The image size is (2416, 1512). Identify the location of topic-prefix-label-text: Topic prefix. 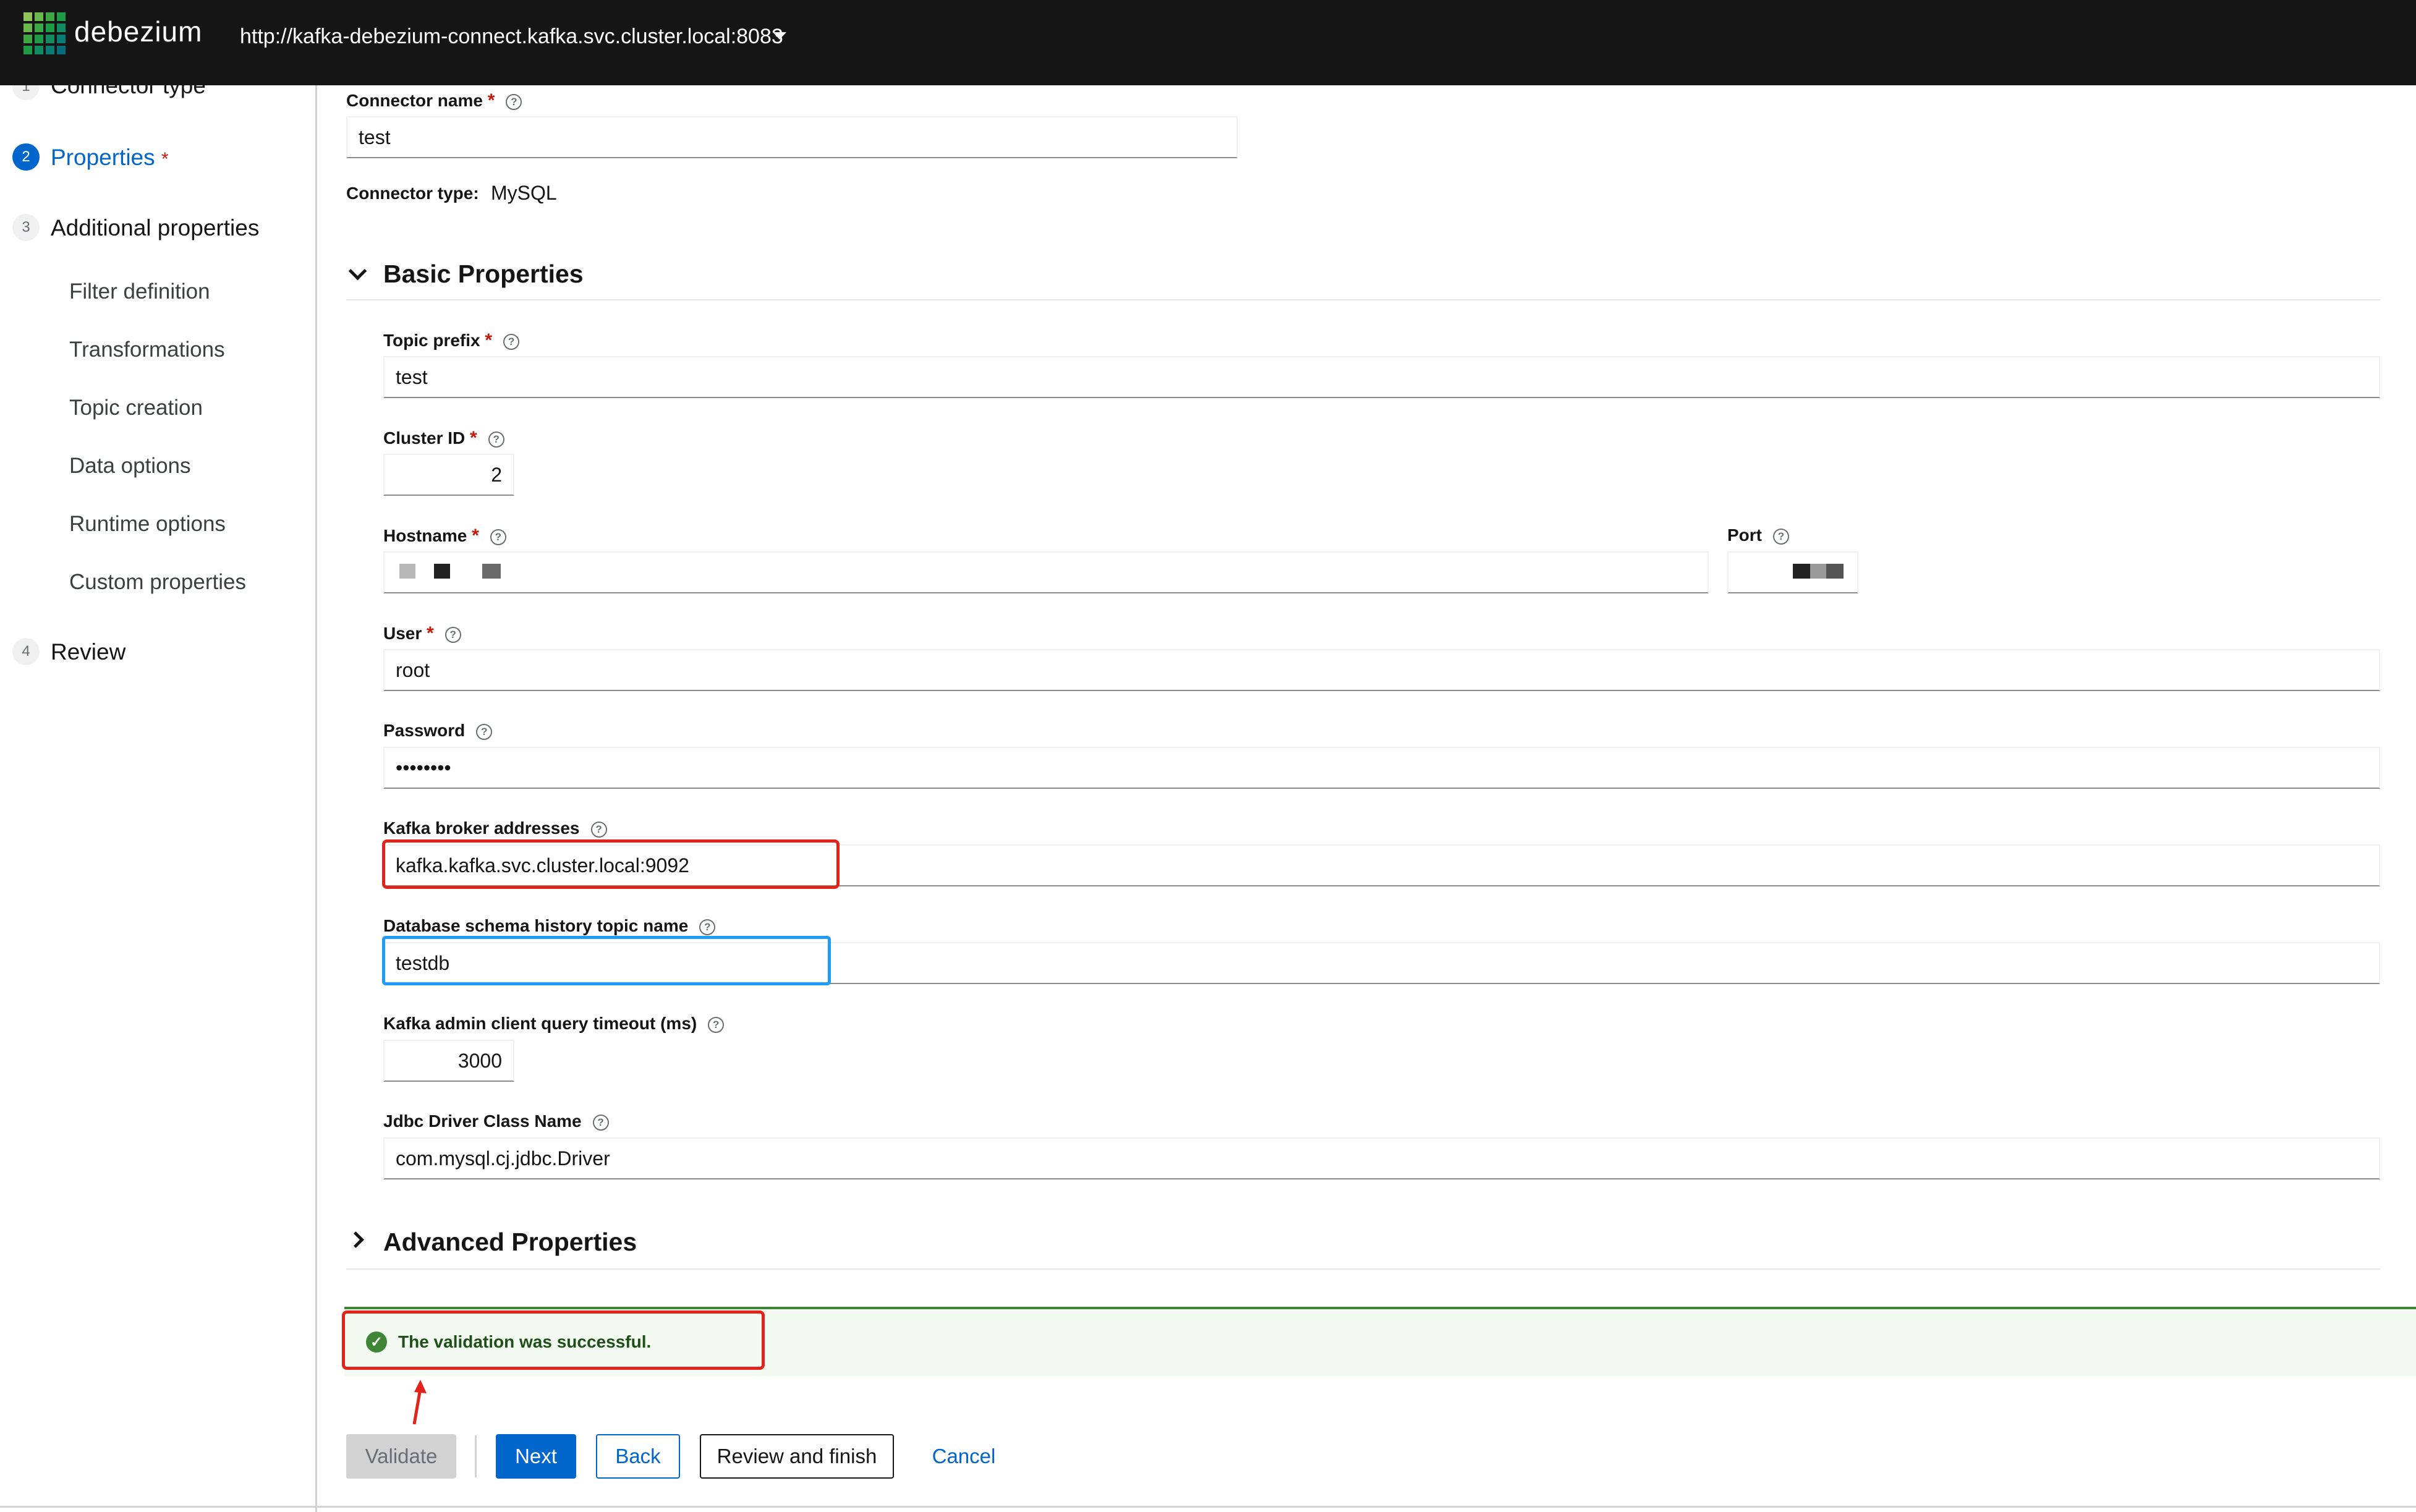
(431, 340).